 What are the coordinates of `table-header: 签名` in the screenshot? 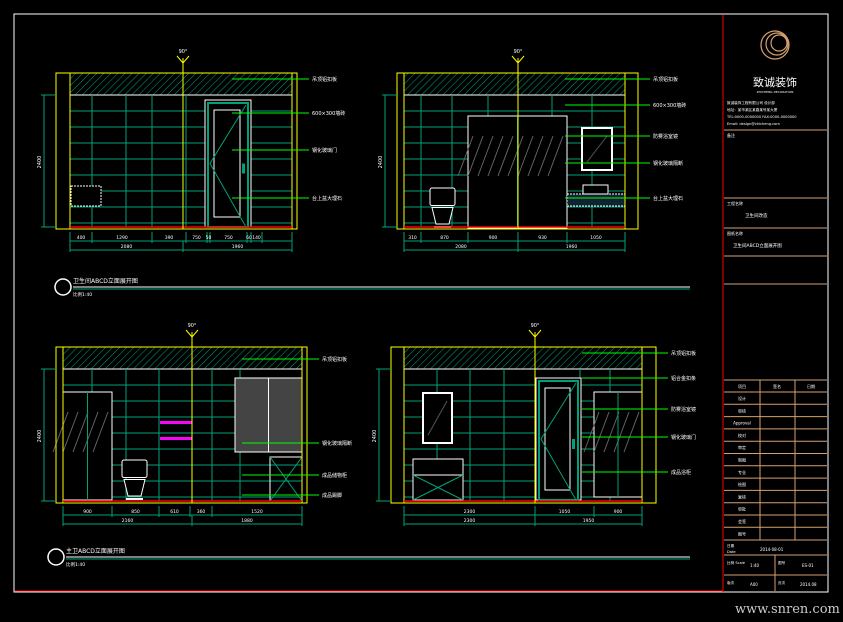 It's located at (777, 386).